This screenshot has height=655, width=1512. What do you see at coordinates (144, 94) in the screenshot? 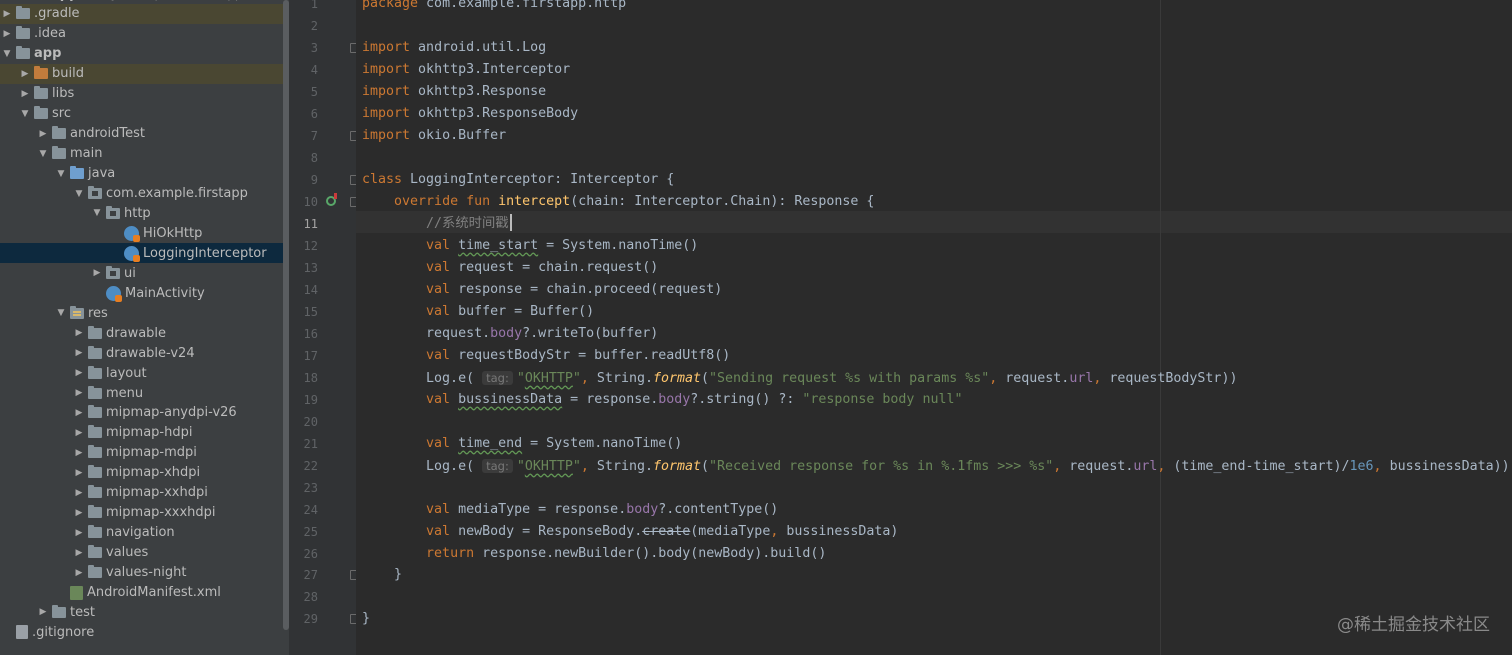
I see `tree-item: ▶ libs` at bounding box center [144, 94].